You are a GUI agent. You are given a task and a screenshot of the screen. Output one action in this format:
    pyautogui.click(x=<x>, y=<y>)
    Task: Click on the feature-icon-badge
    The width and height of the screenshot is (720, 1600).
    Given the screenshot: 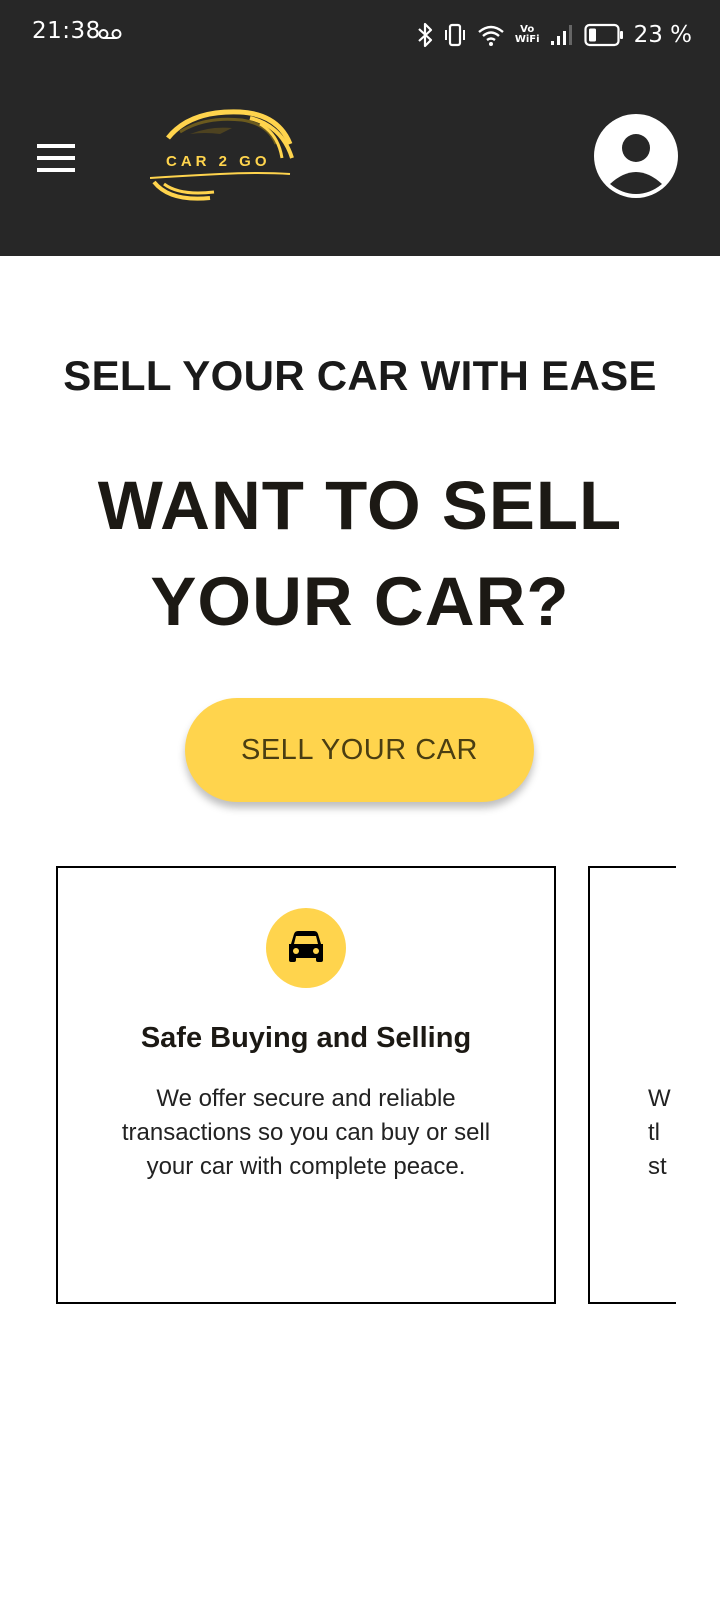 What is the action you would take?
    pyautogui.click(x=306, y=948)
    